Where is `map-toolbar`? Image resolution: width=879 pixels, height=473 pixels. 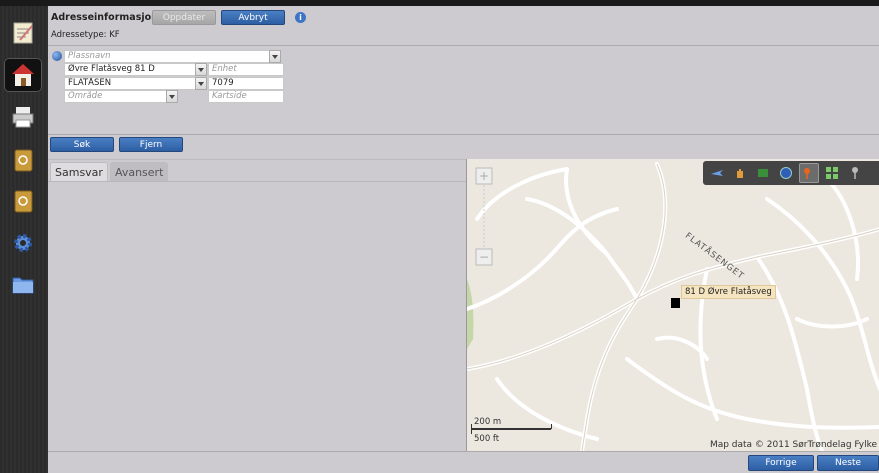
map-toolbar is located at coordinates (791, 173).